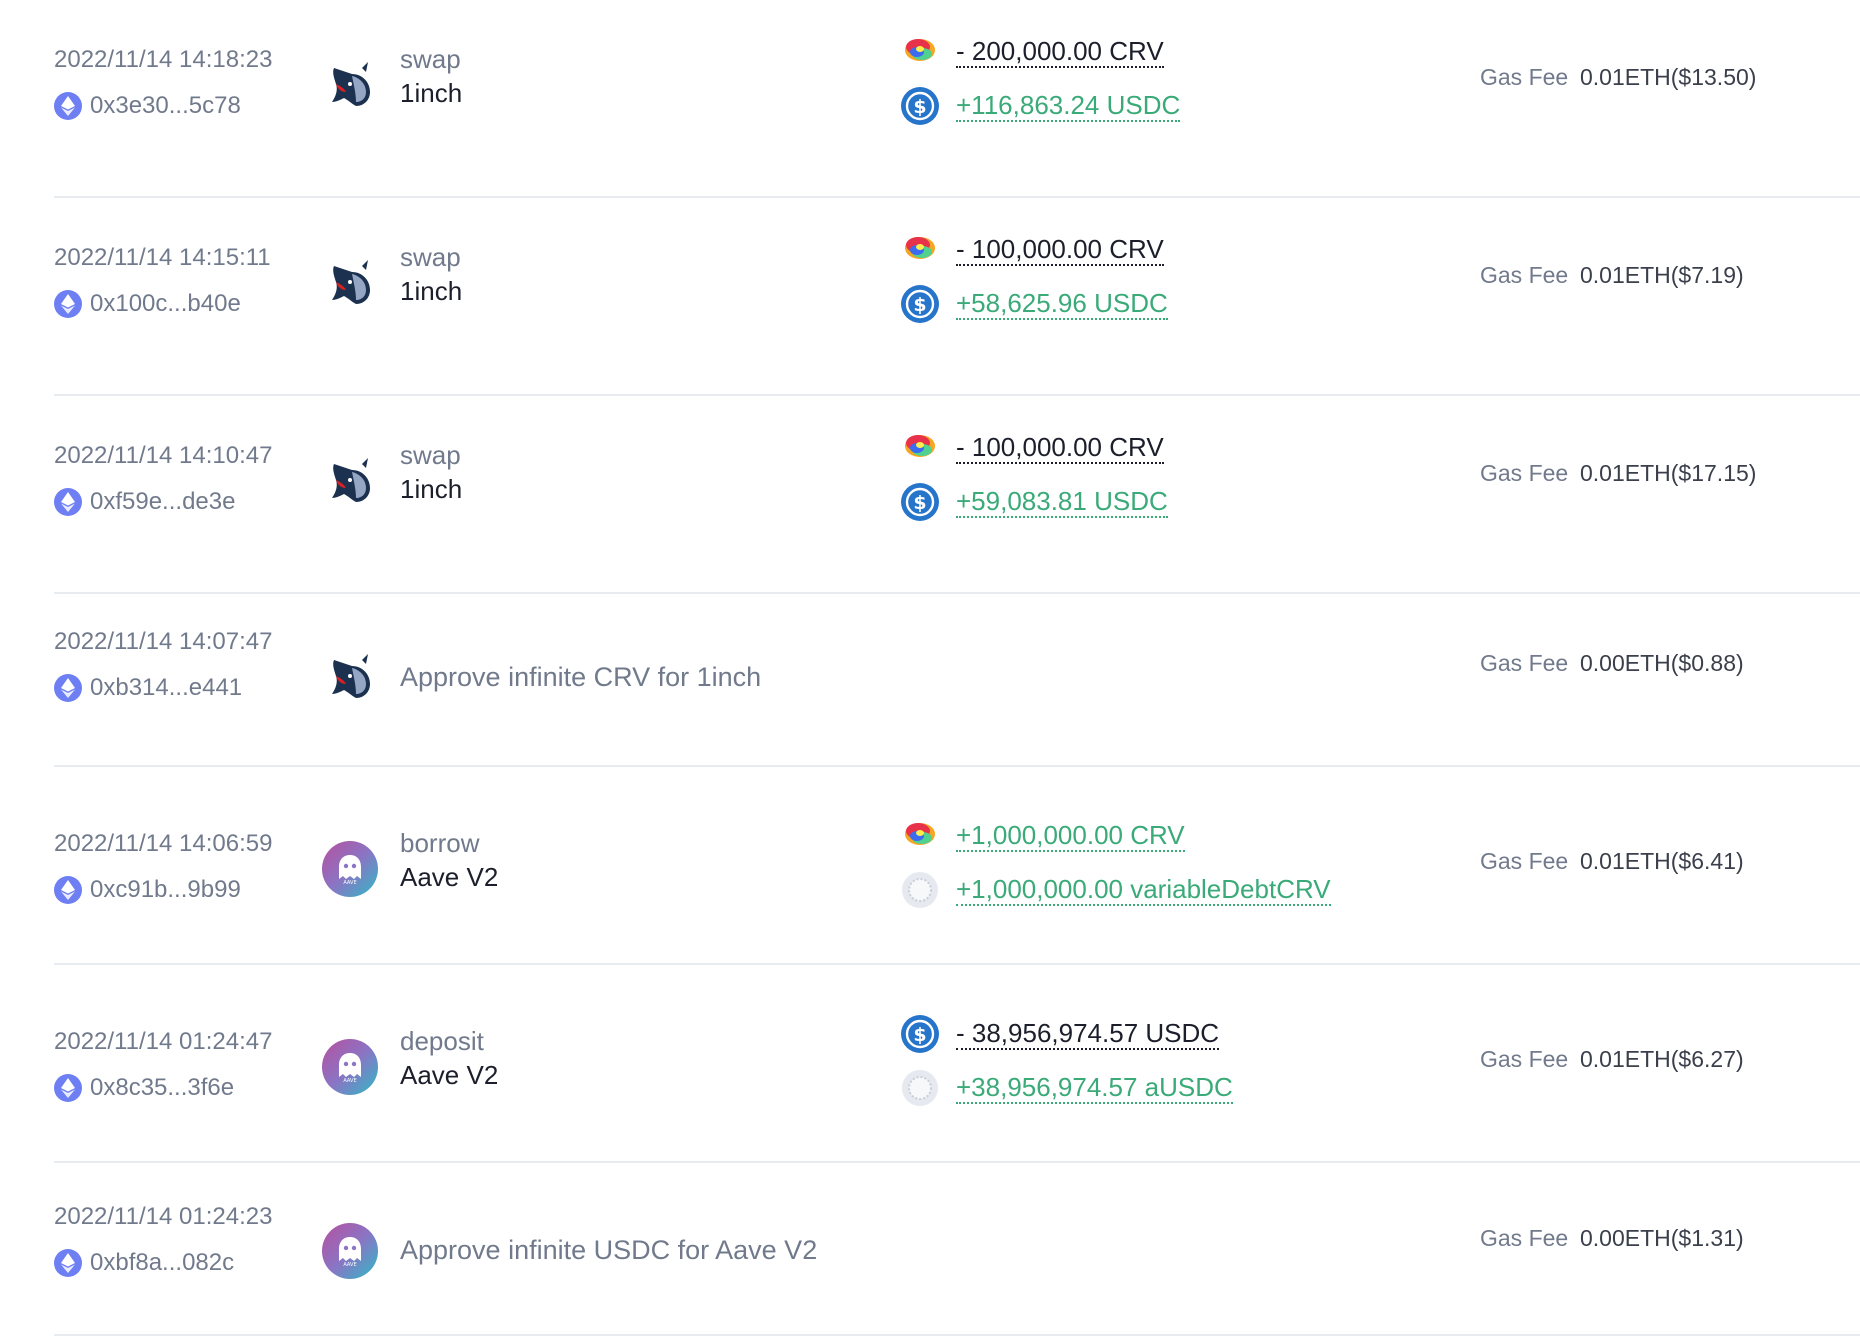  I want to click on token-amount: +1,000,000.00 variableDebtCRV, so click(1143, 890).